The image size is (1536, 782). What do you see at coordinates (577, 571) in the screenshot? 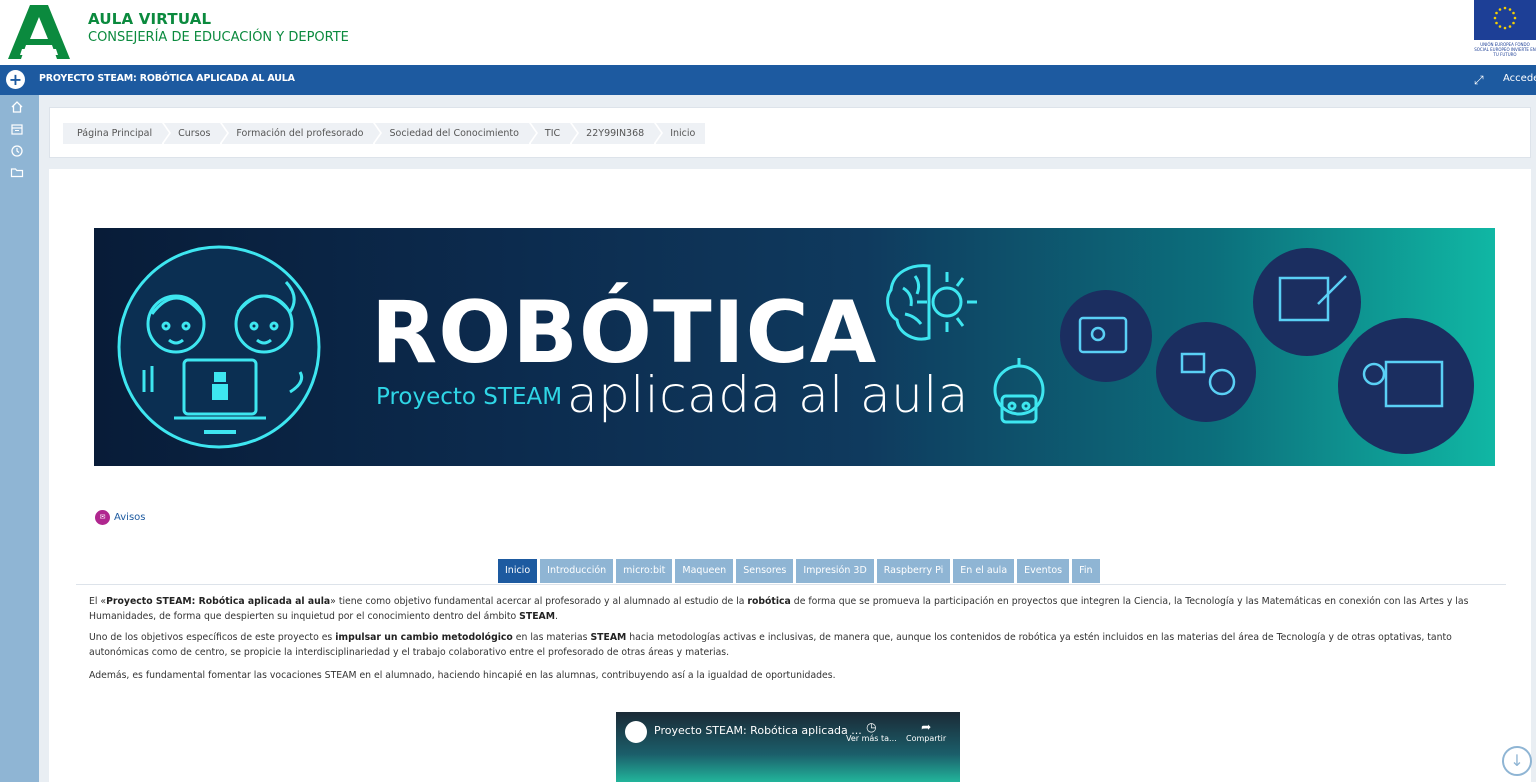
I see `tab-introduccion: Introducción` at bounding box center [577, 571].